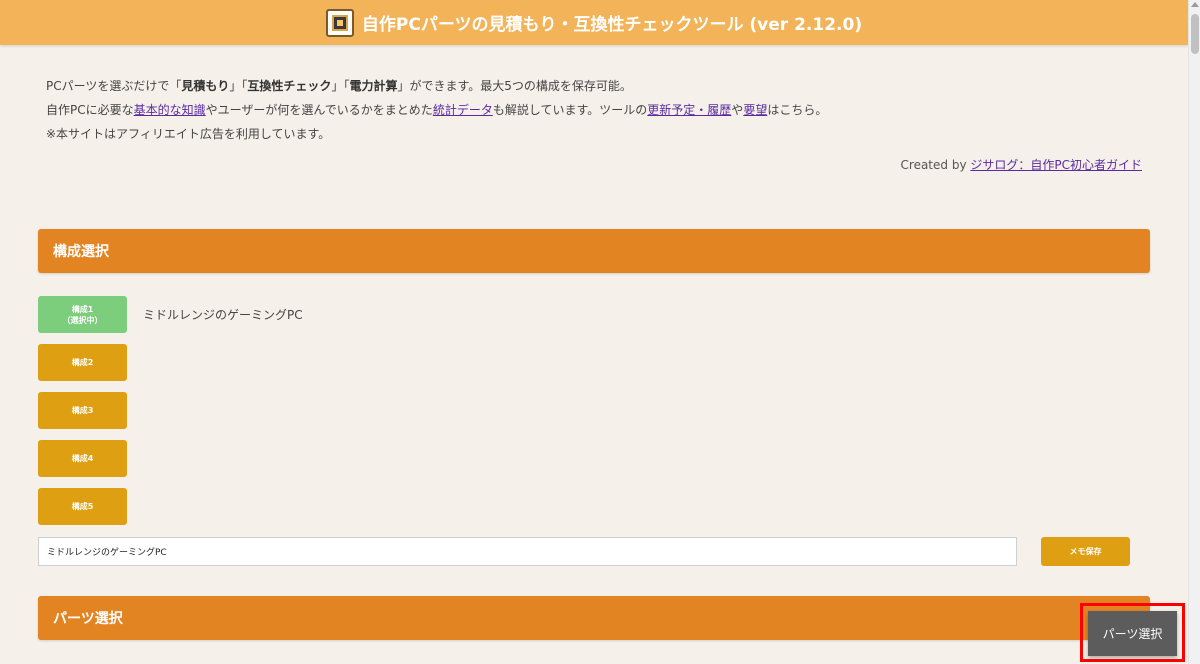 This screenshot has height=664, width=1200. Describe the element at coordinates (612, 25) in the screenshot. I see `page-title: 自作PCパーツの見積もり・互換性チェックツール (ver 2.12.0)` at that location.